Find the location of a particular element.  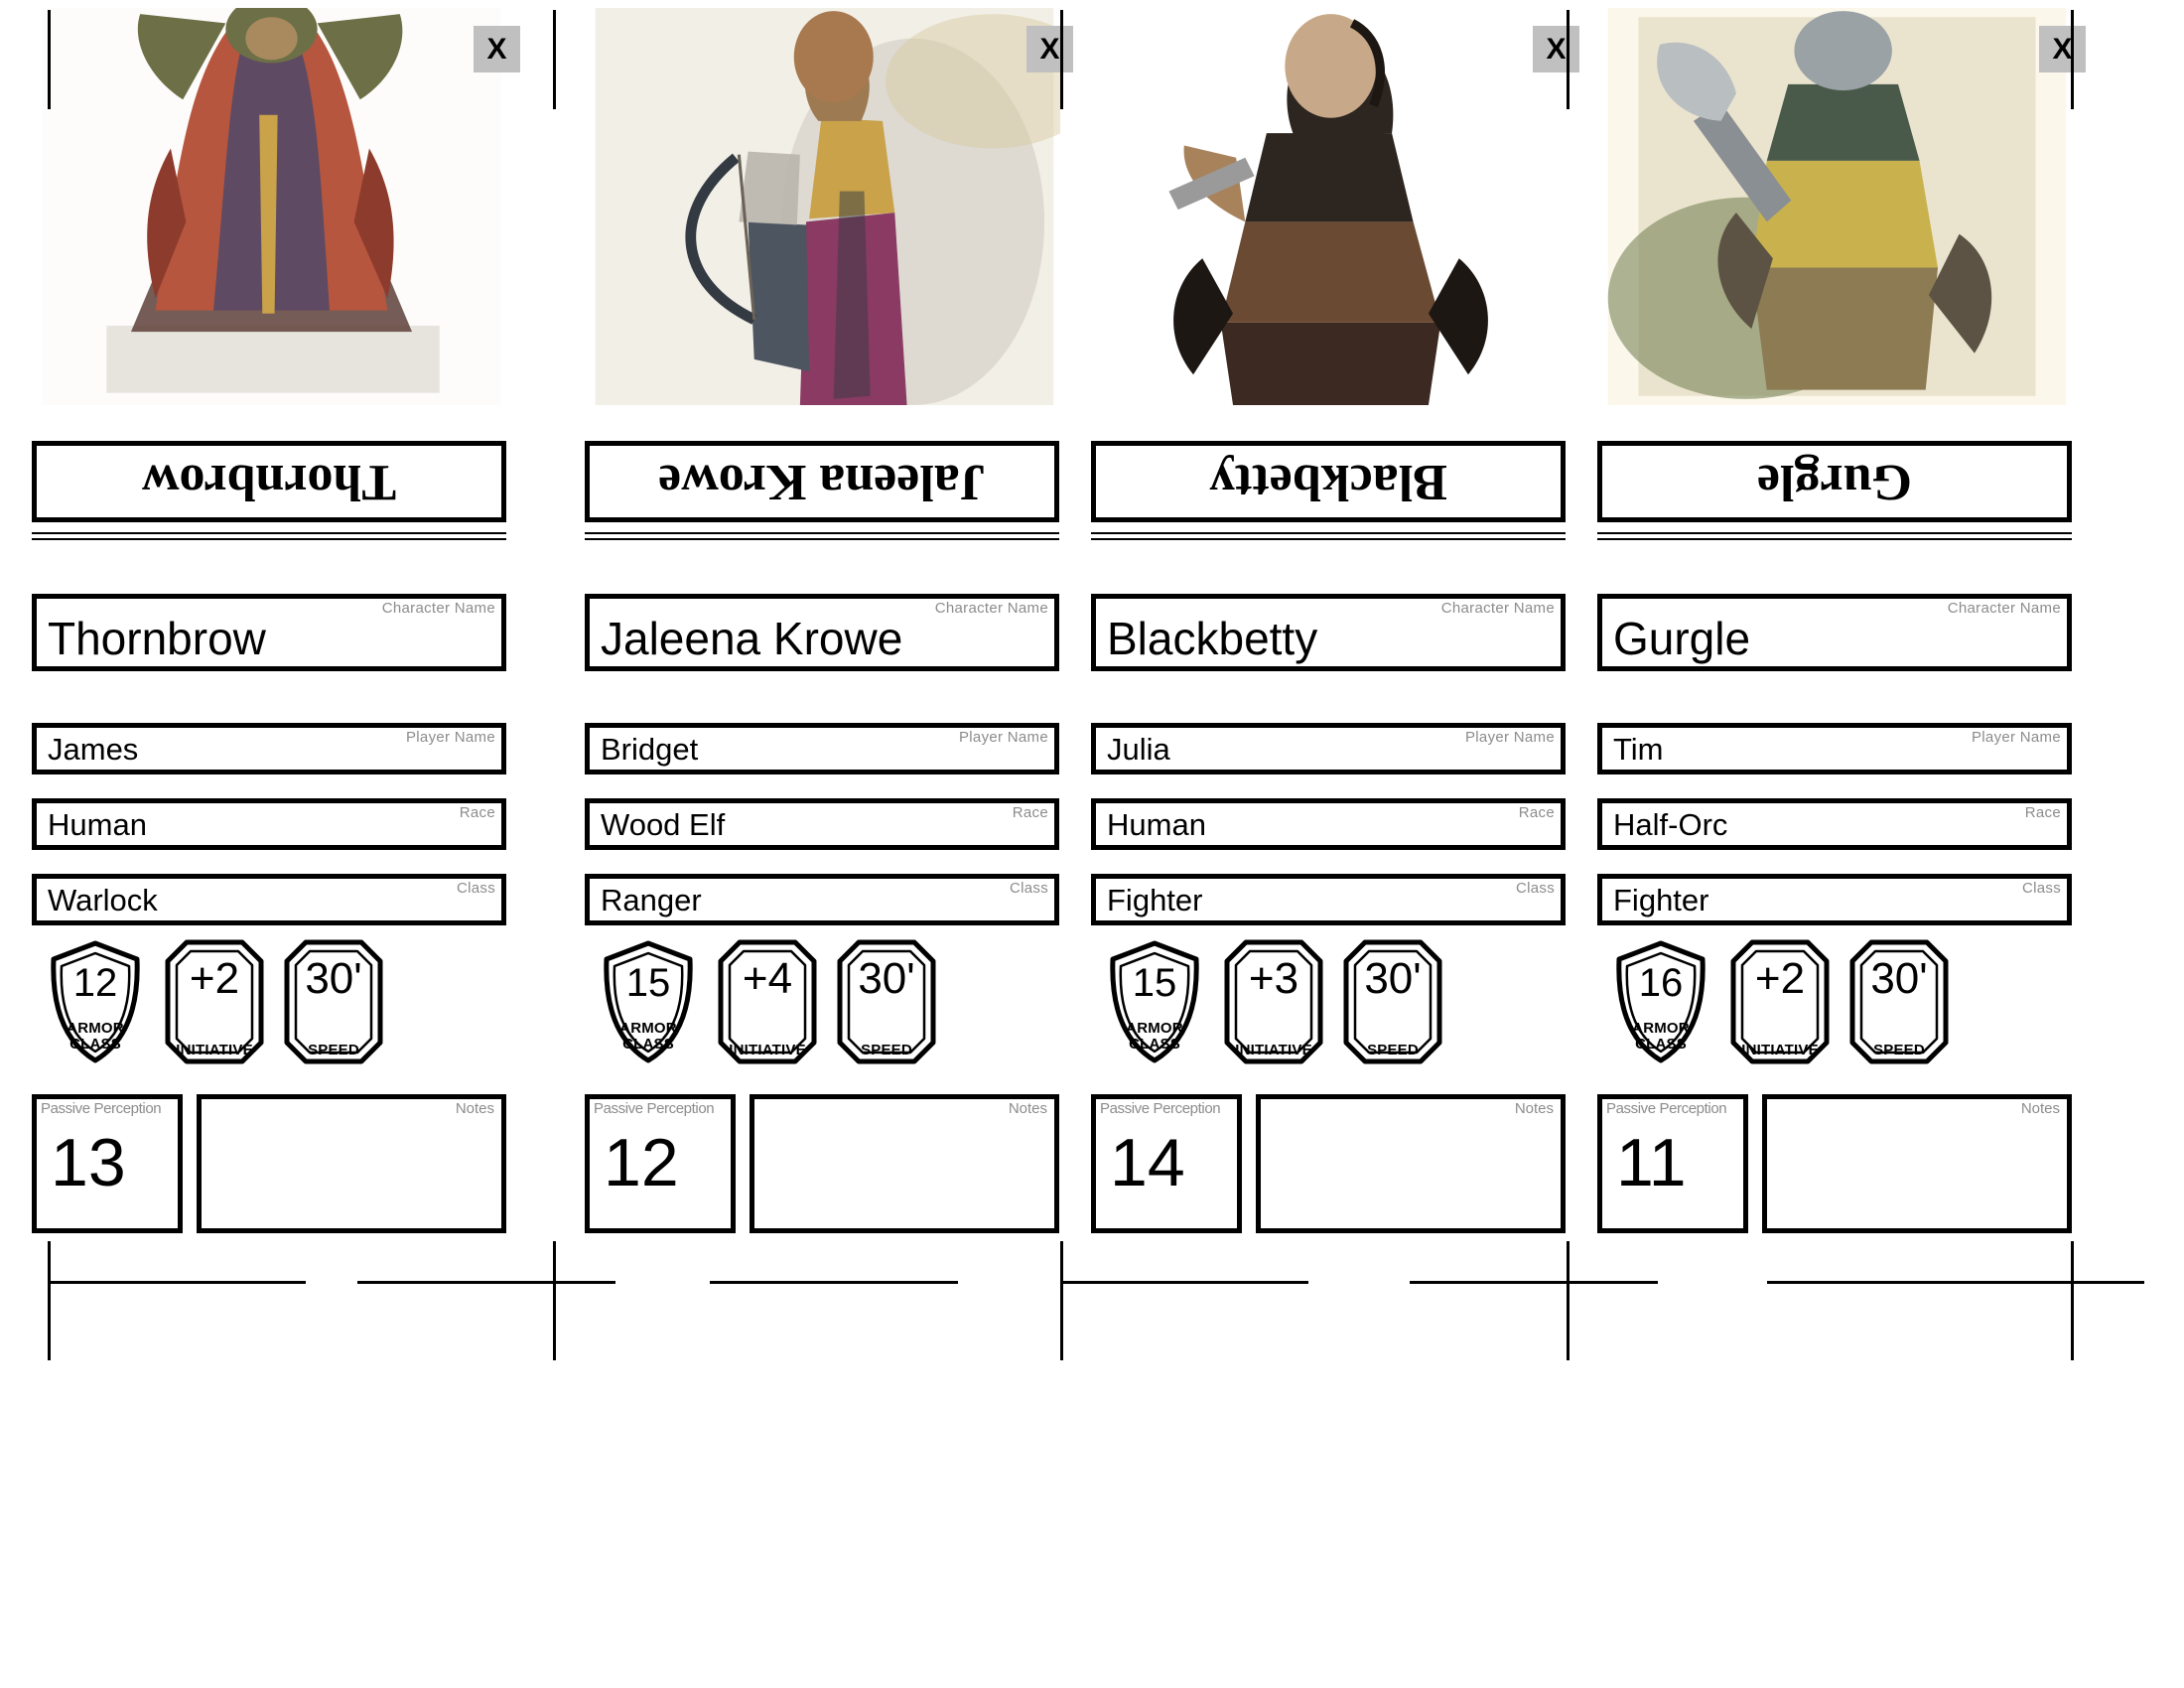

character-name-value: Thornbrow is located at coordinates (157, 638).